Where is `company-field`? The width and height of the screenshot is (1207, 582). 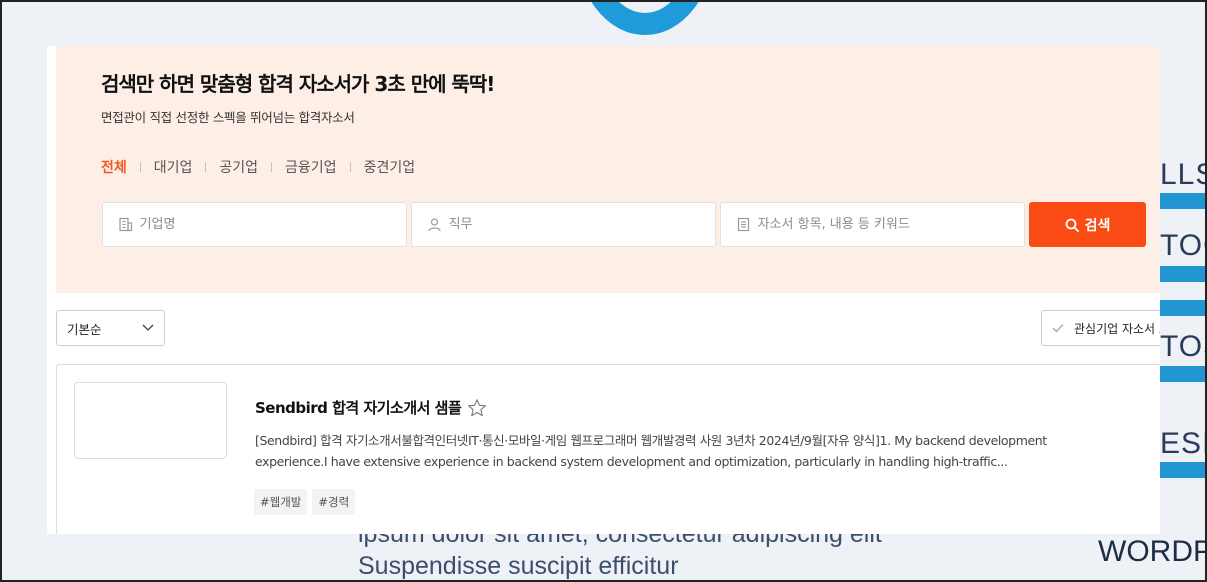 company-field is located at coordinates (254, 224).